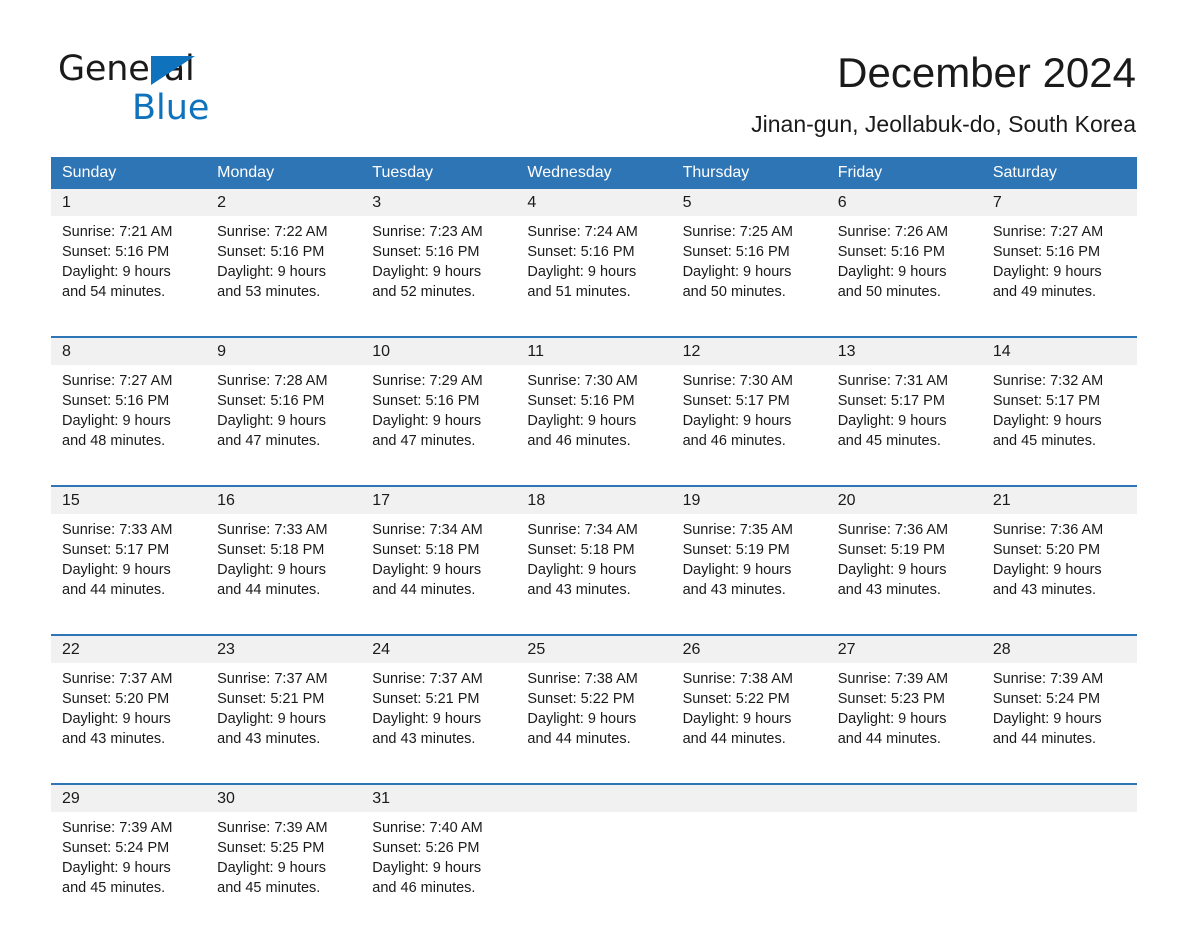  What do you see at coordinates (129, 797) in the screenshot?
I see `day-number: 29` at bounding box center [129, 797].